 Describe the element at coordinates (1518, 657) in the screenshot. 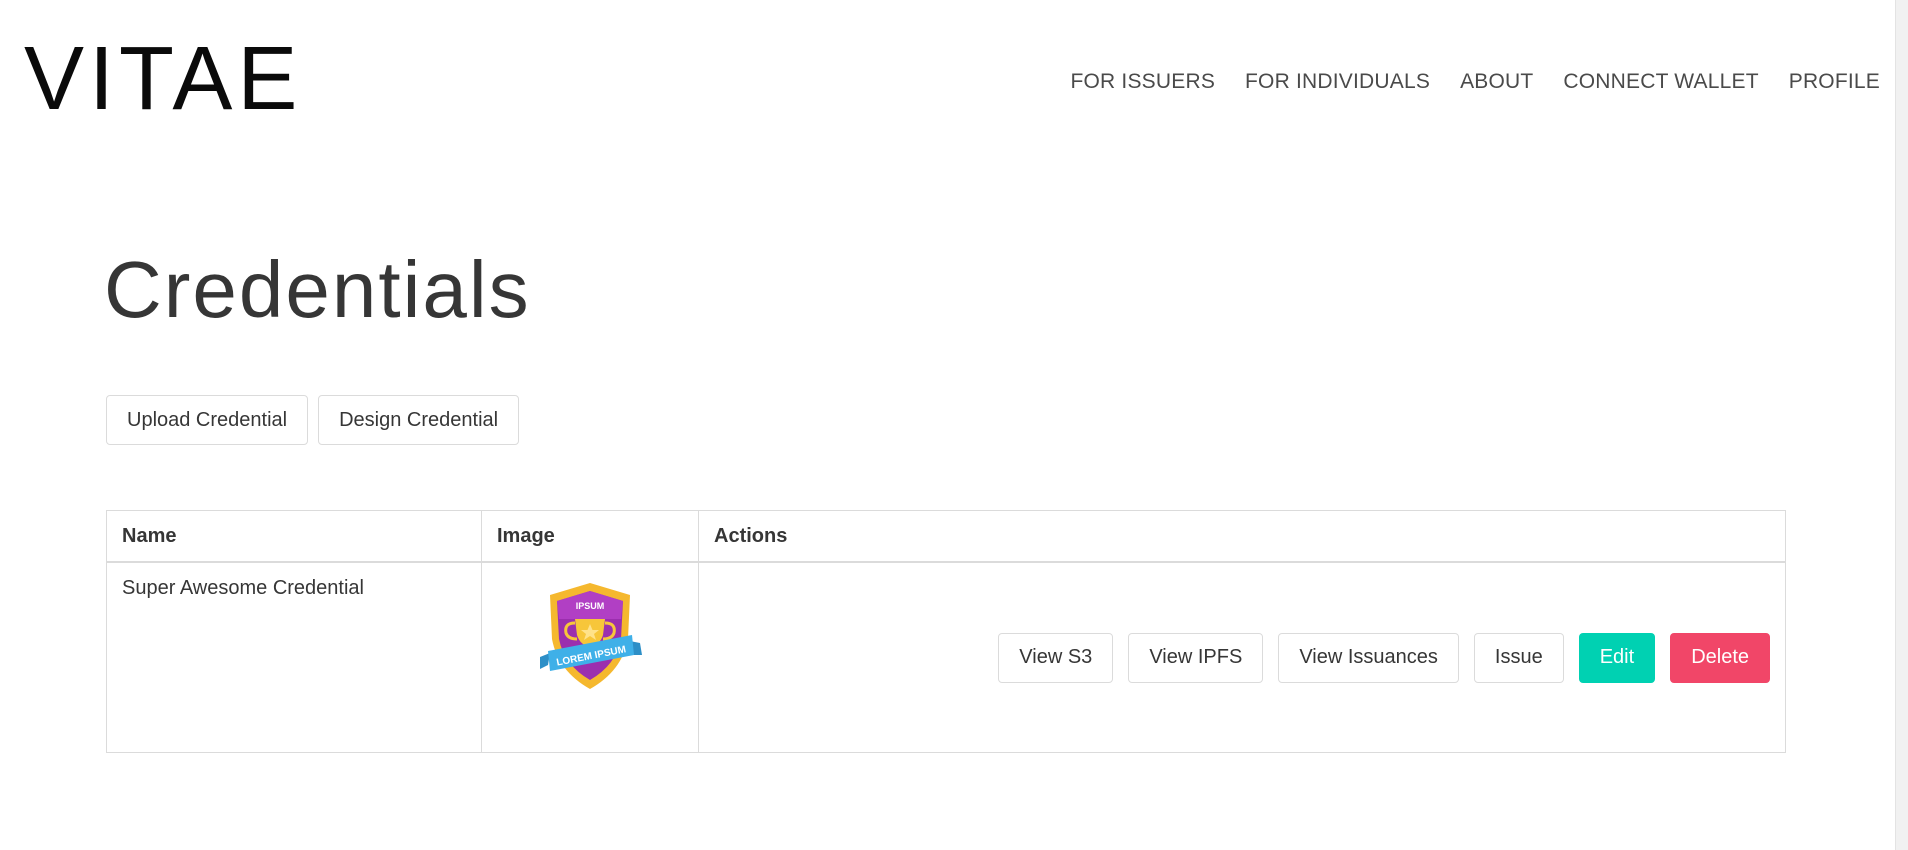

I see `issue-button: Issue` at that location.